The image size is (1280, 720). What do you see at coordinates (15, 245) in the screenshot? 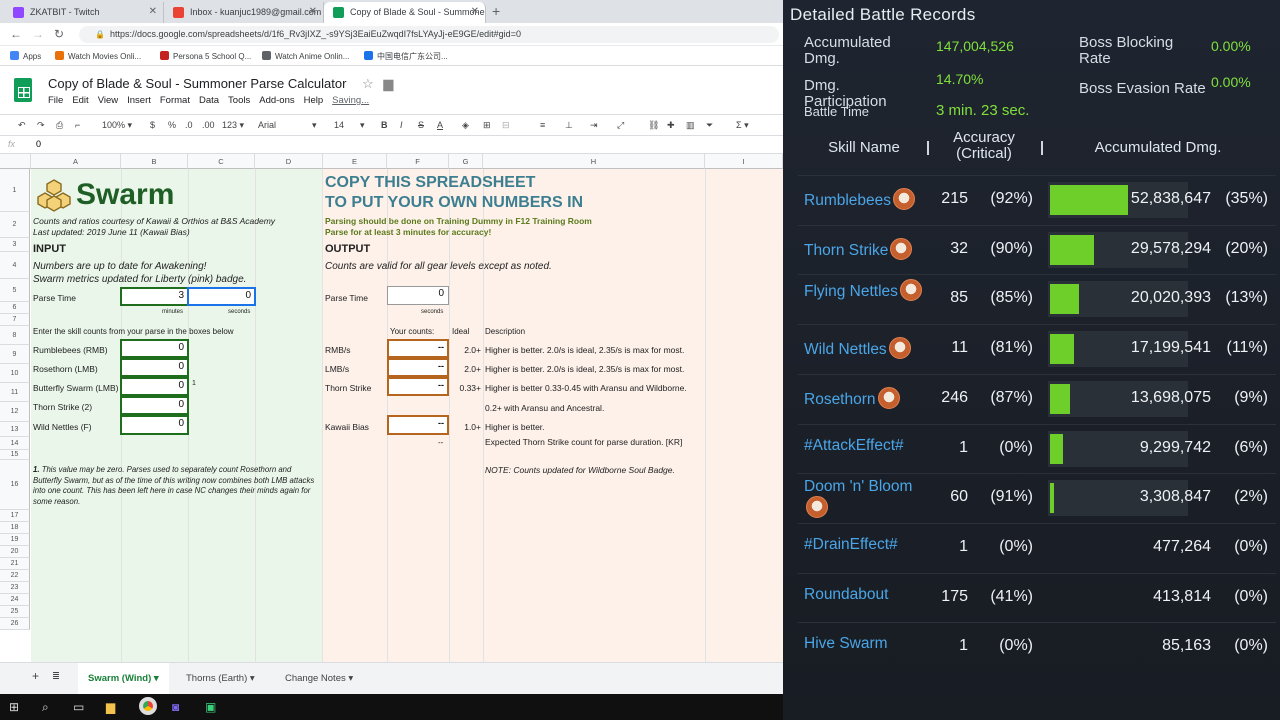
I see `row-header: 3` at bounding box center [15, 245].